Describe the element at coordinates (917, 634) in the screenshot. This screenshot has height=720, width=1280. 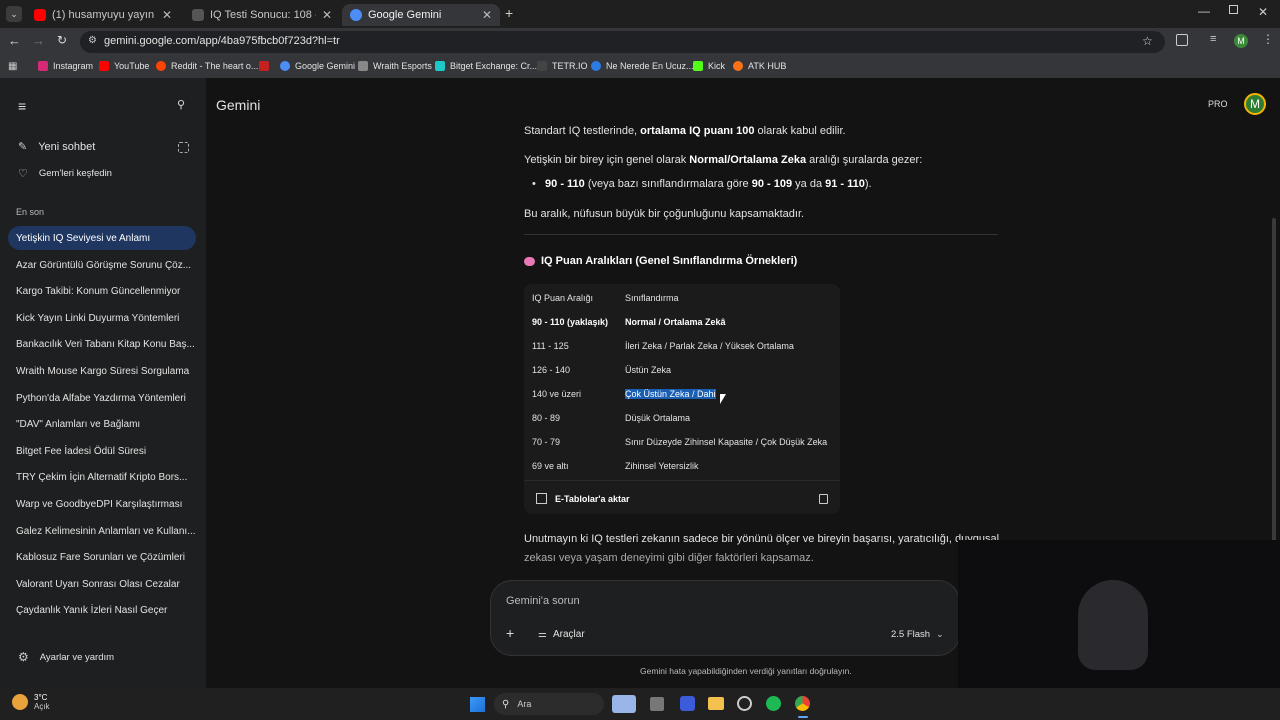
I see `model-selector: 2.5 Flash ⌄` at that location.